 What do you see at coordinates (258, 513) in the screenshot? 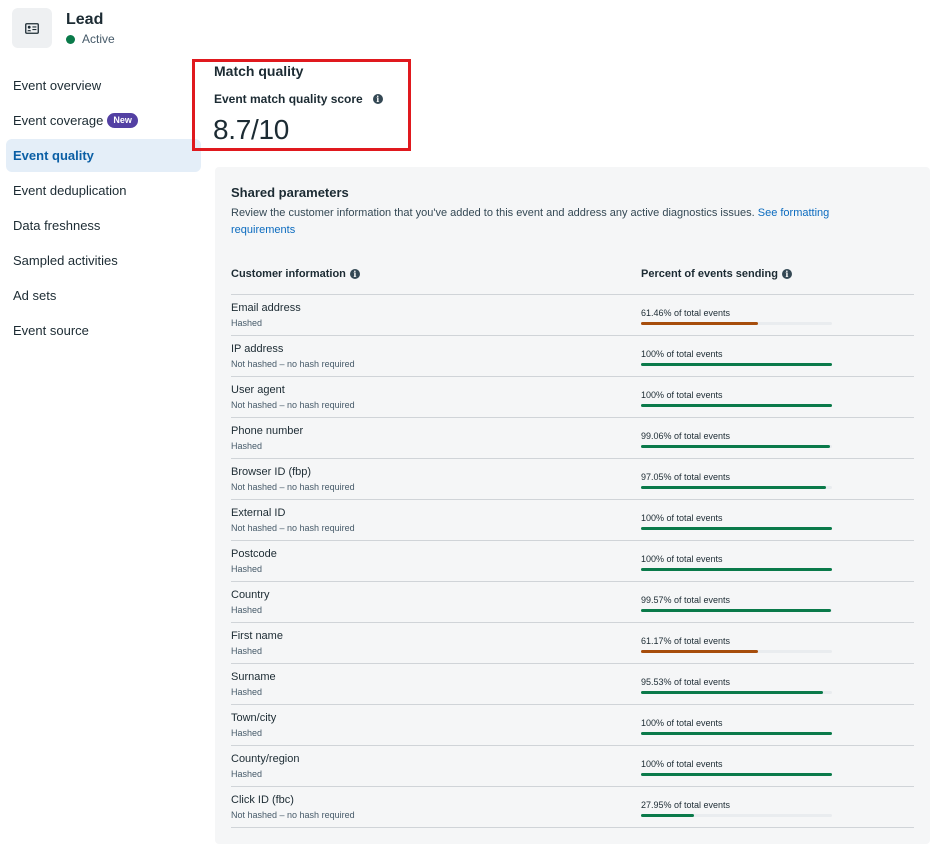
I see `parameter-name: External ID` at bounding box center [258, 513].